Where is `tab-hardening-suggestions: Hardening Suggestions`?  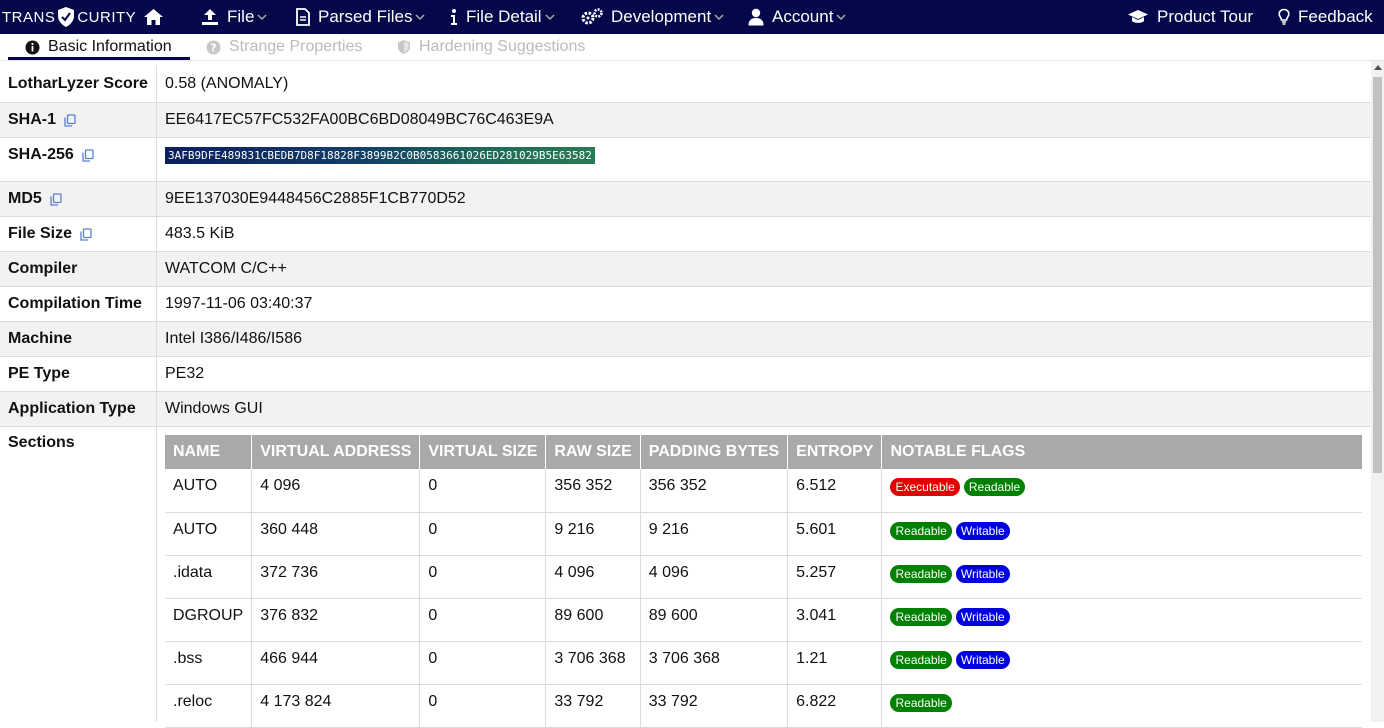 tab-hardening-suggestions: Hardening Suggestions is located at coordinates (491, 47).